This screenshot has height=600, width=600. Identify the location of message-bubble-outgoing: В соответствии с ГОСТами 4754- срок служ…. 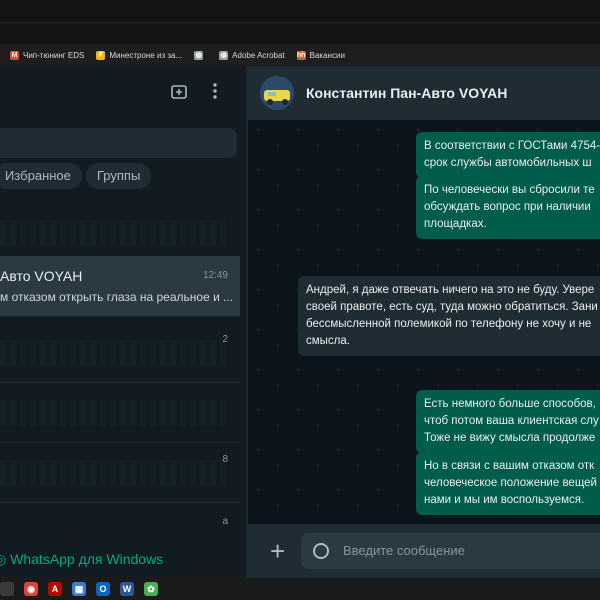
(508, 155).